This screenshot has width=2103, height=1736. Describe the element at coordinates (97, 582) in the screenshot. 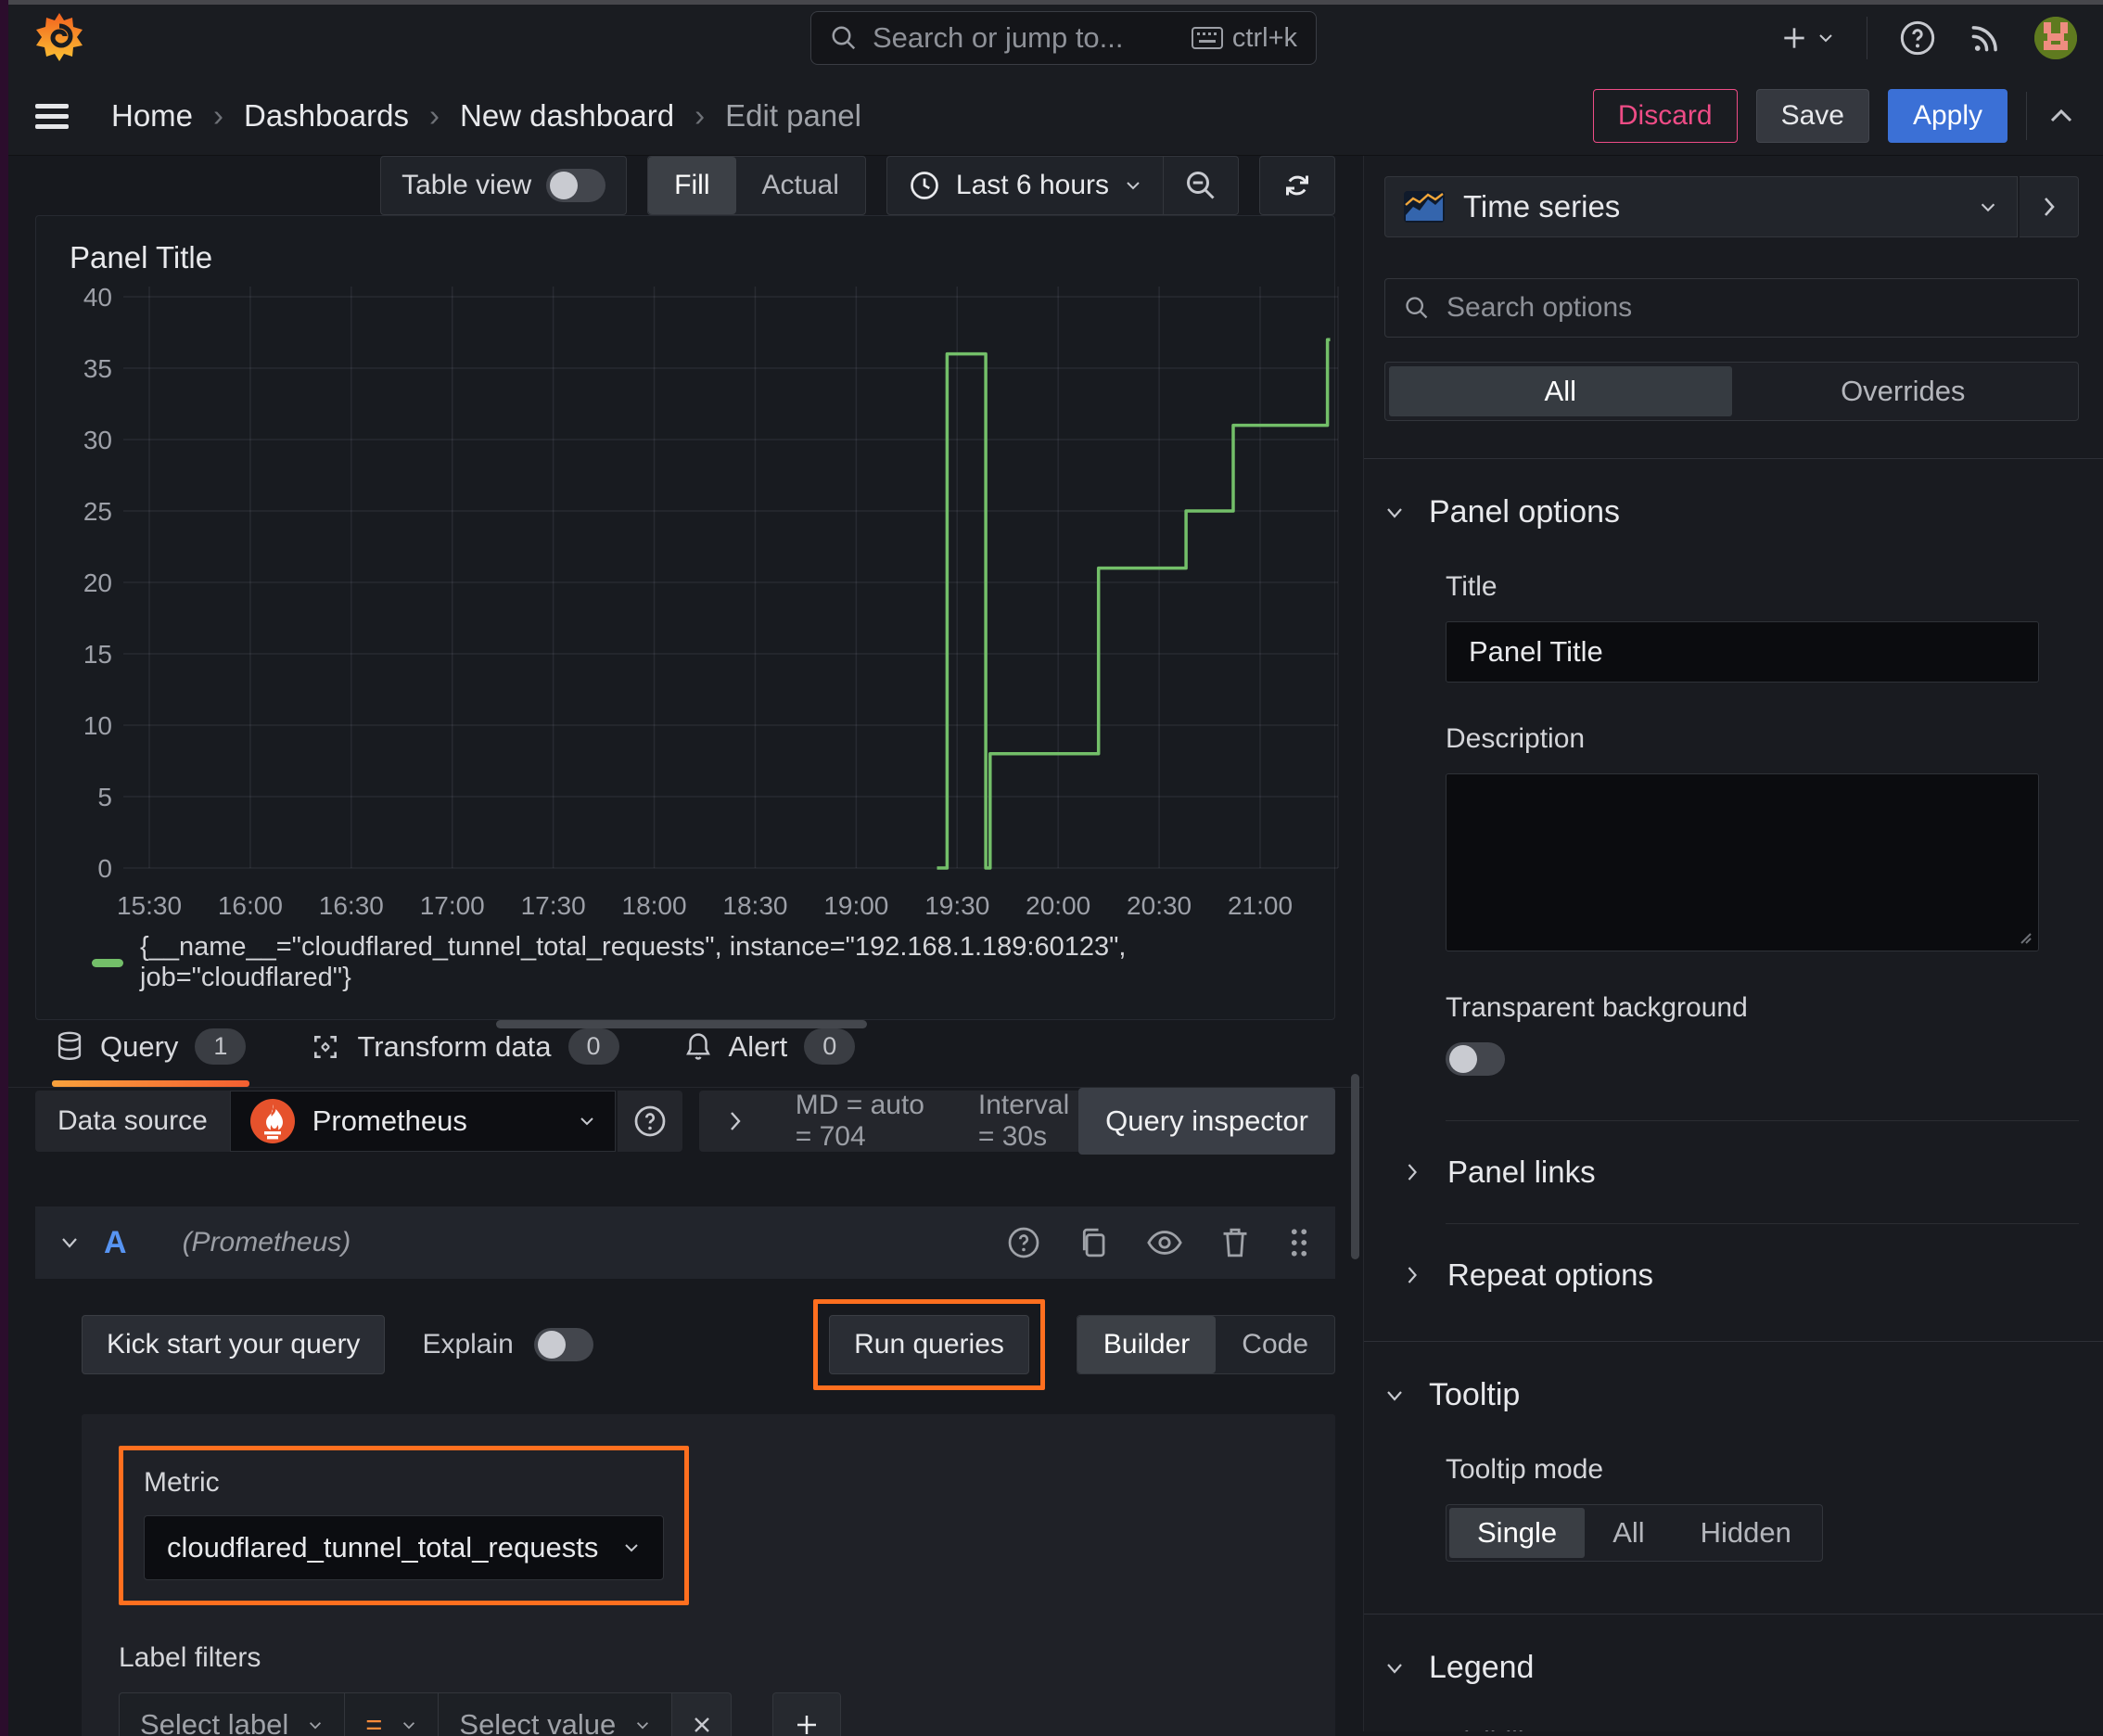

I see `svg-text: 20` at that location.